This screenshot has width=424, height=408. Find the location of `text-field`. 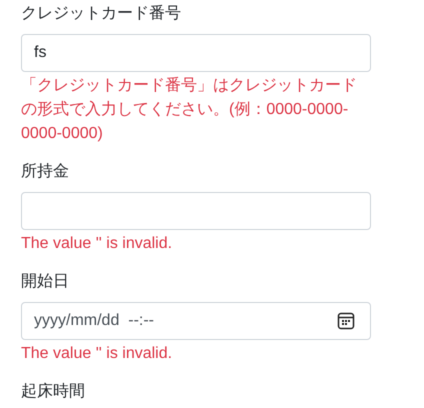

text-field is located at coordinates (196, 211).